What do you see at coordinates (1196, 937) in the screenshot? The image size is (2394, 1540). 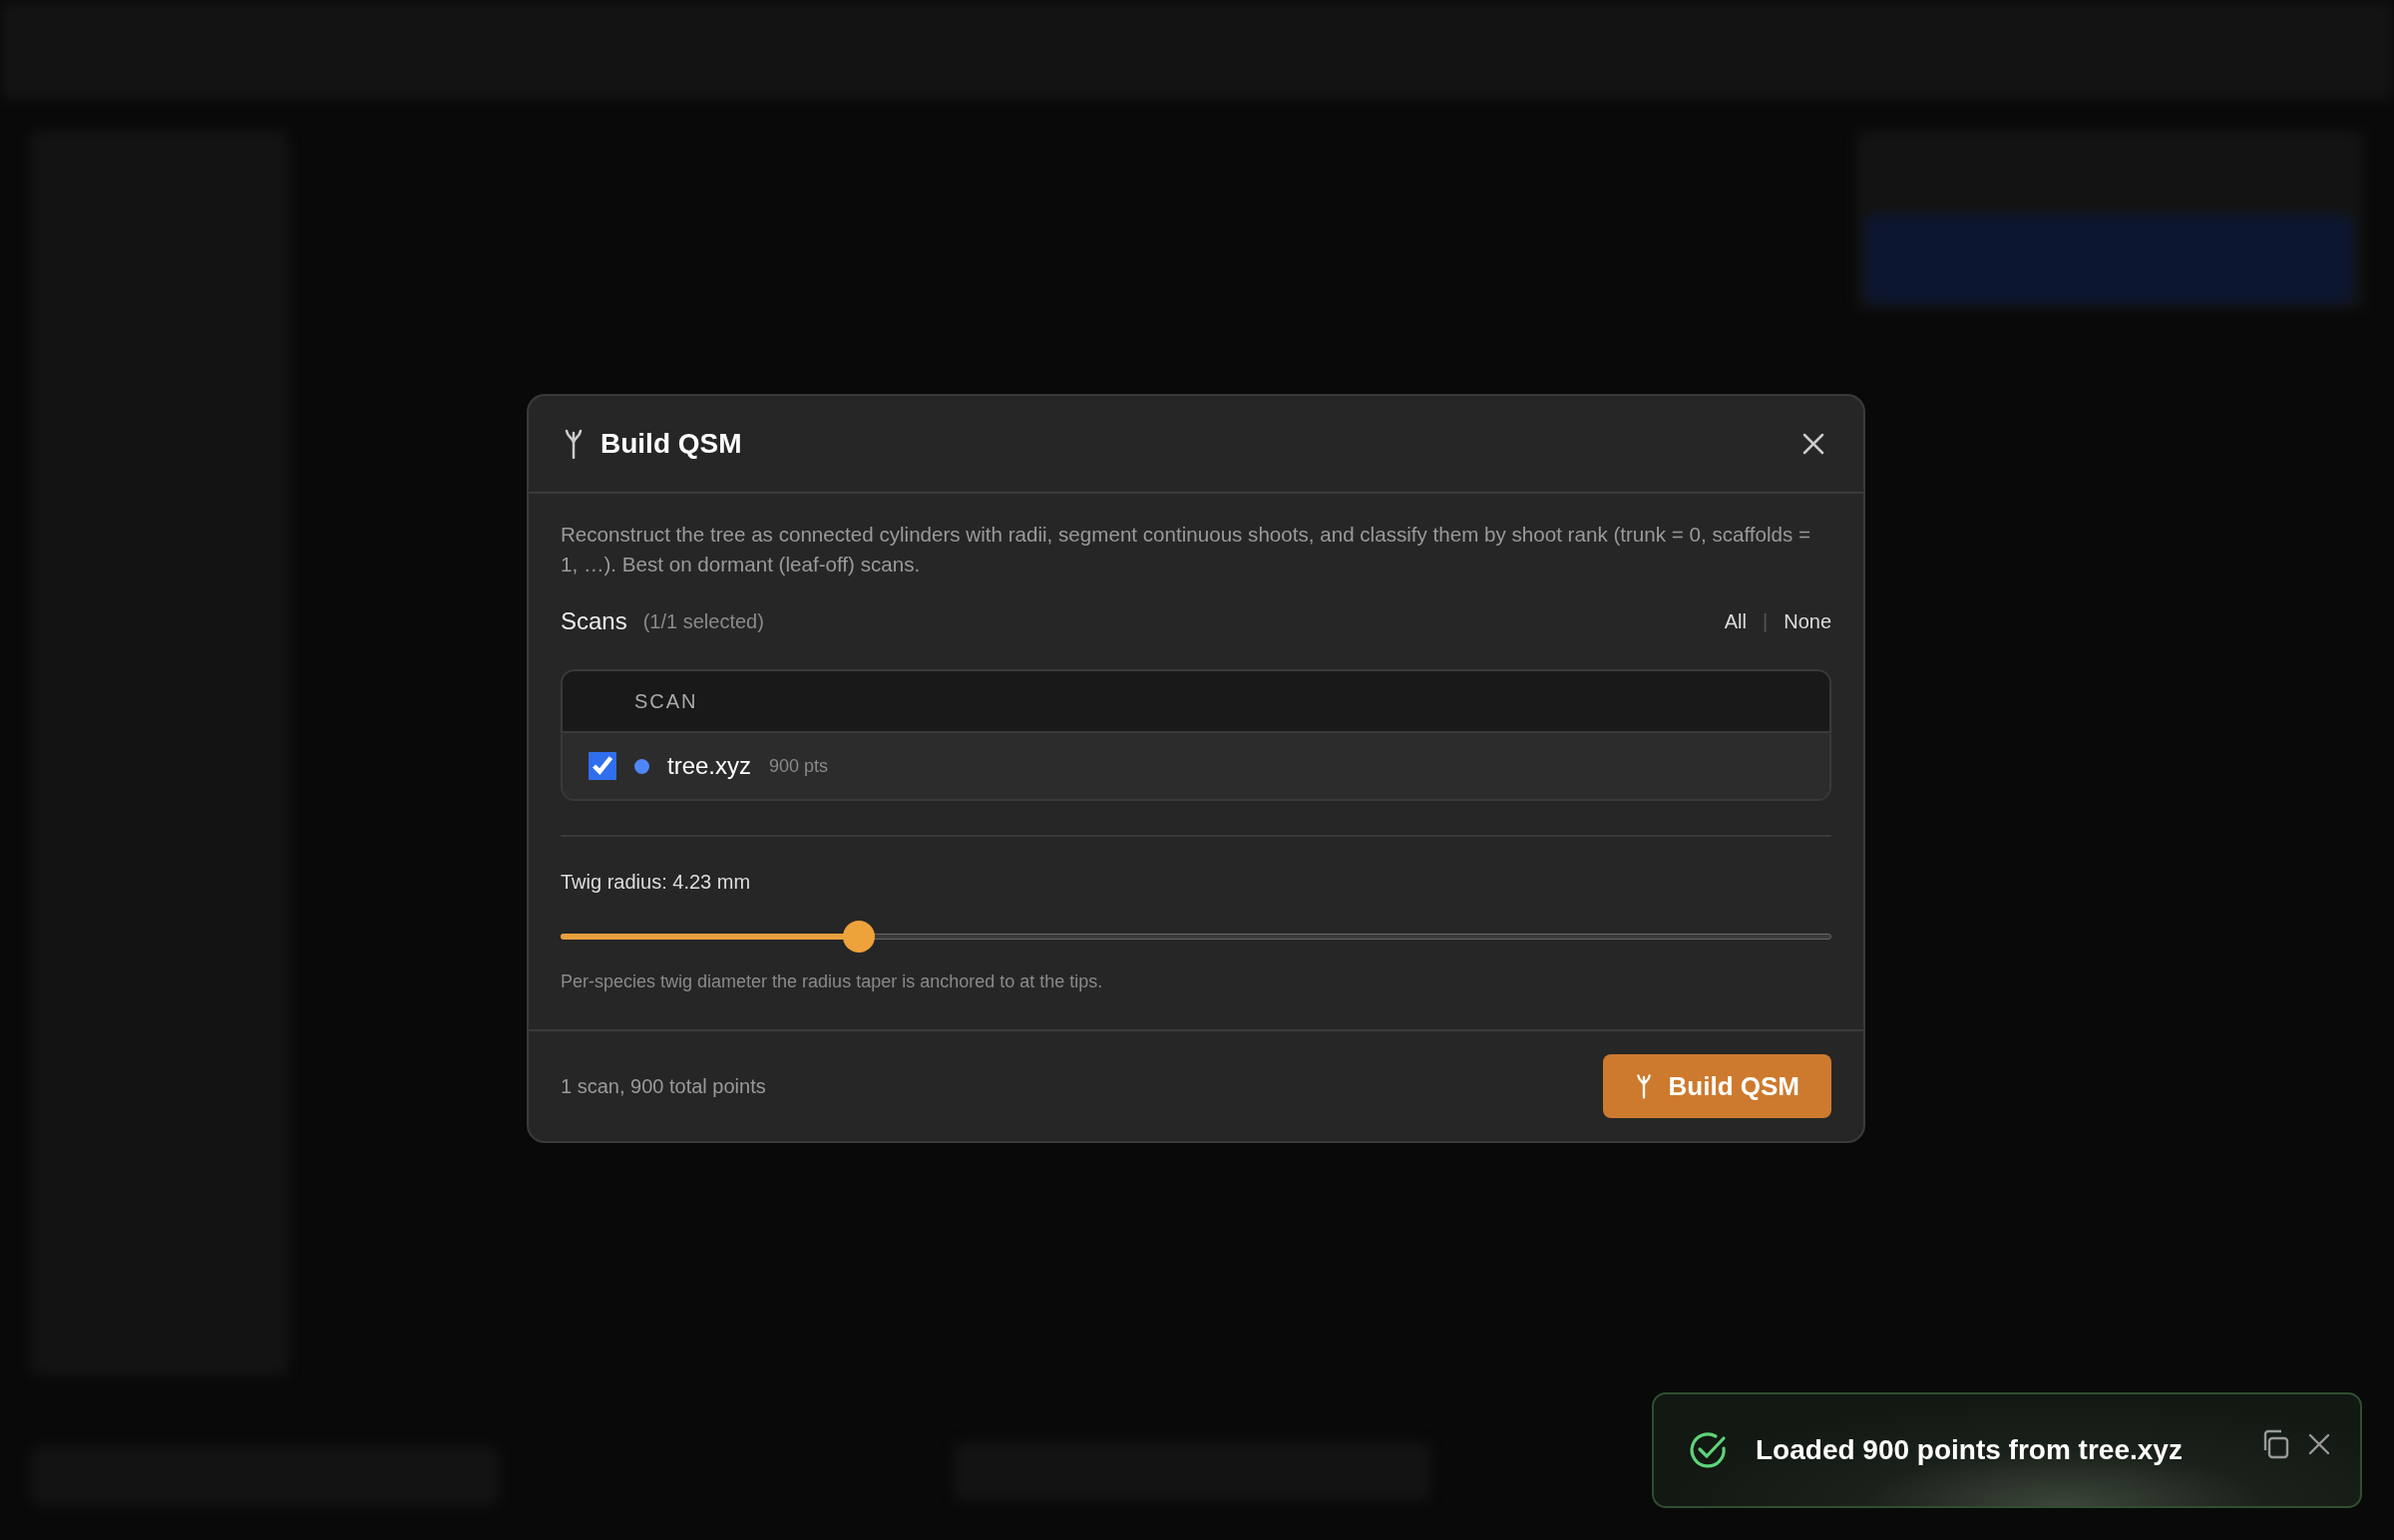 I see `slider-track` at bounding box center [1196, 937].